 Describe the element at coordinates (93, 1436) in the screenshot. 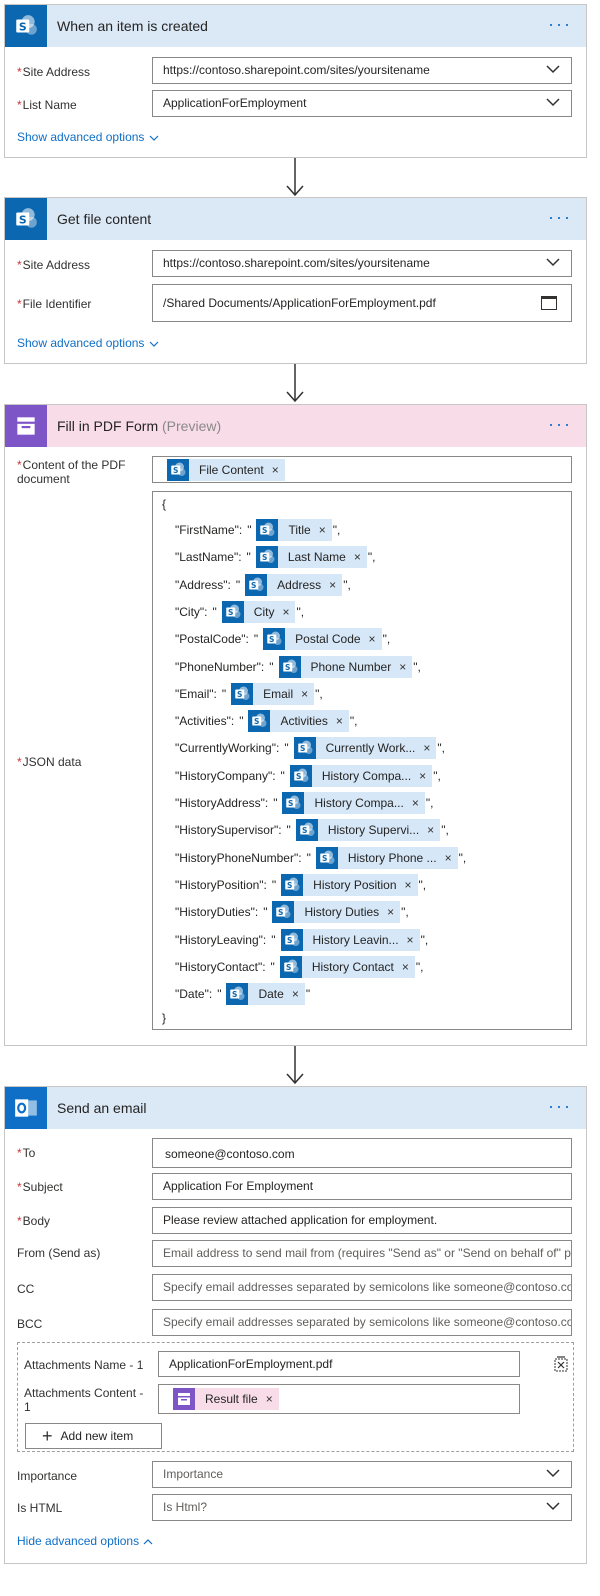

I see `add-new-item-button: + Add new item` at that location.